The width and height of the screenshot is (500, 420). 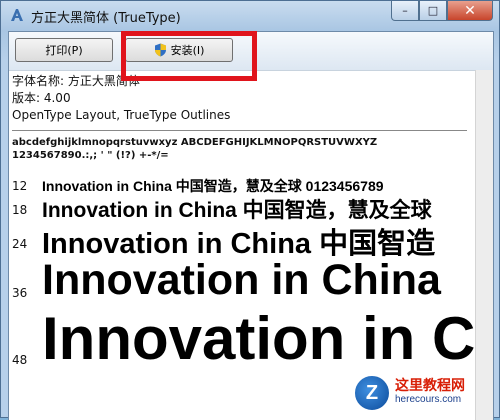 I want to click on title-bar: 方正大黑简体 (TrueType) – □ ✕, so click(x=250, y=16).